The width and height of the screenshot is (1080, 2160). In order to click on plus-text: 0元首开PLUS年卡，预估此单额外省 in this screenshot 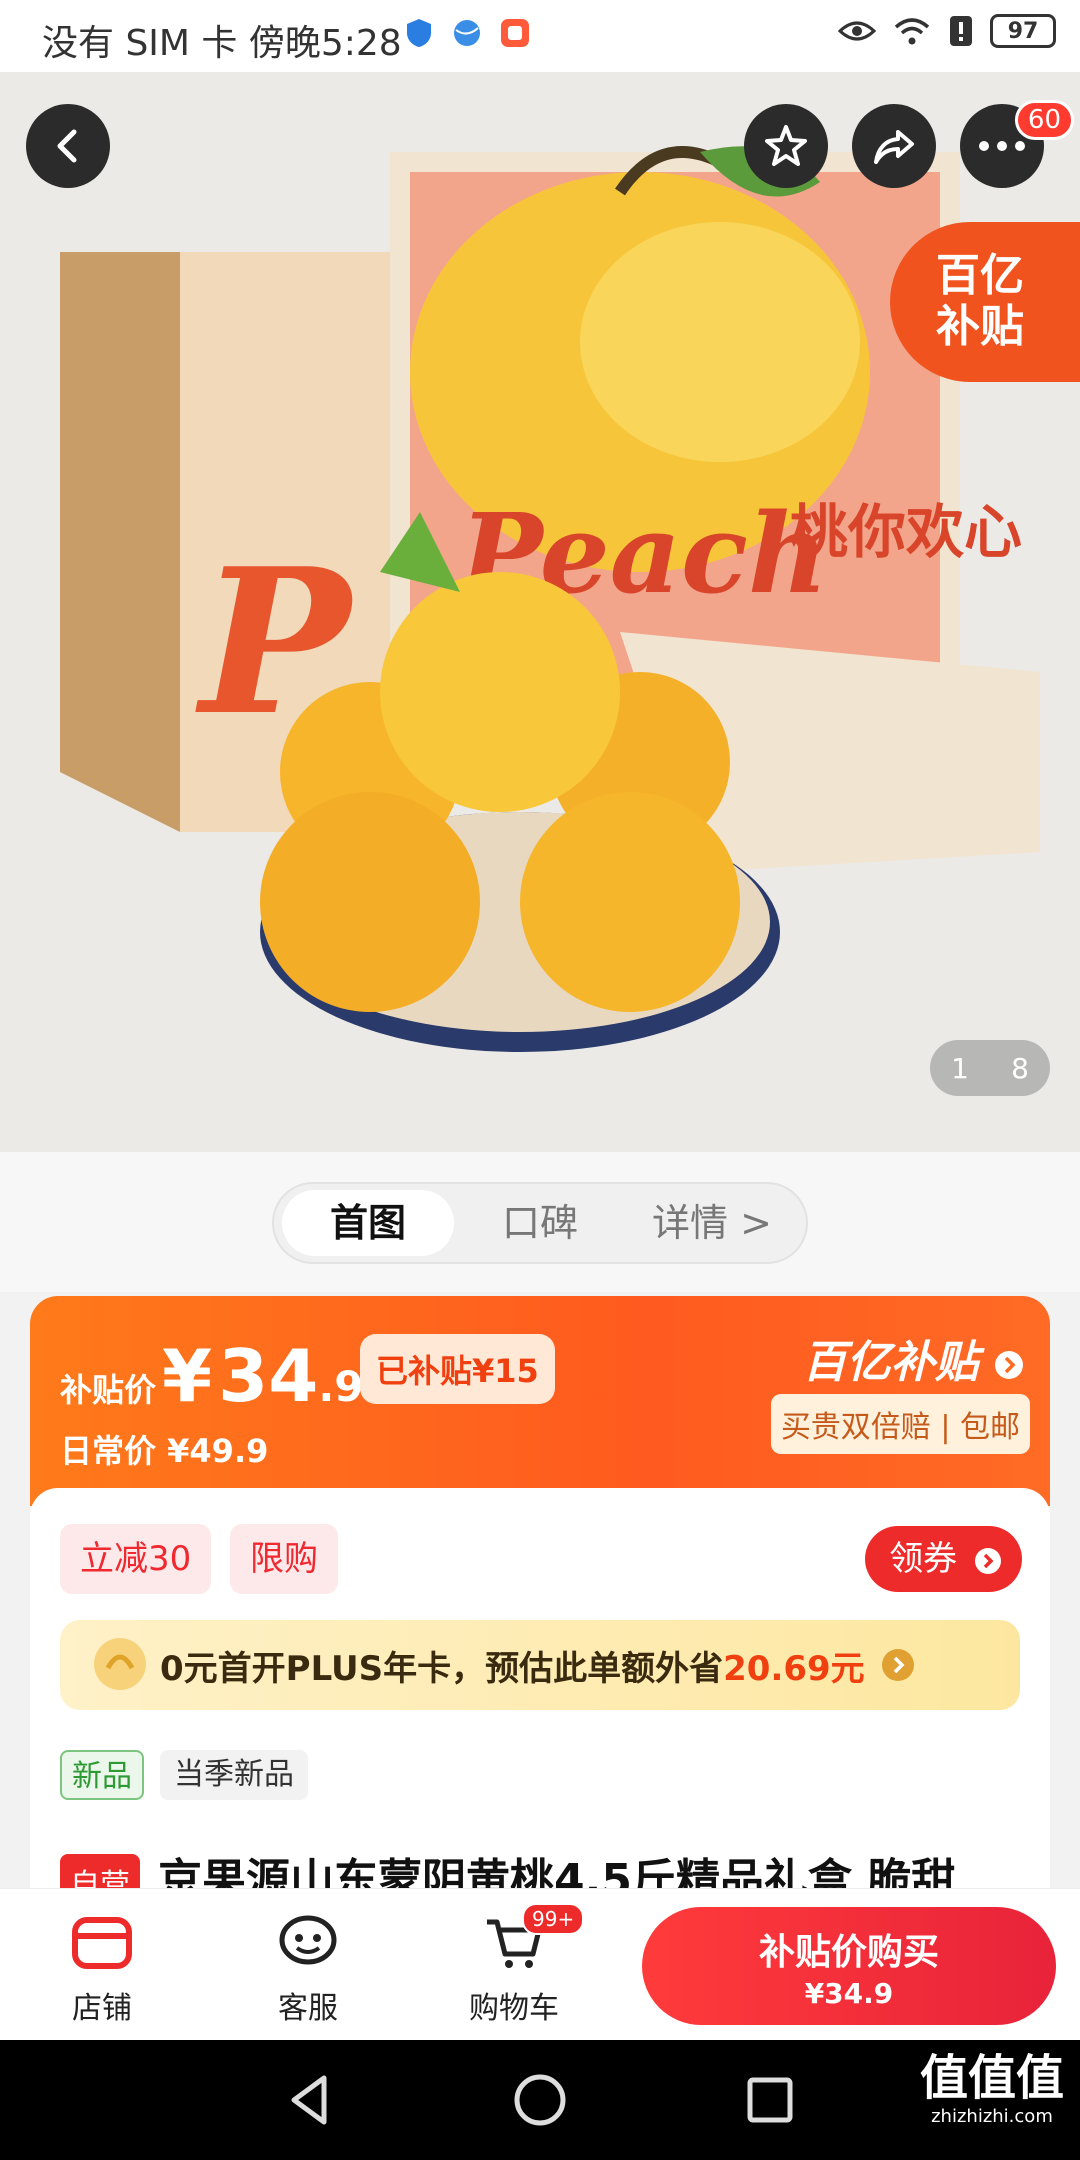, I will do `click(442, 1668)`.